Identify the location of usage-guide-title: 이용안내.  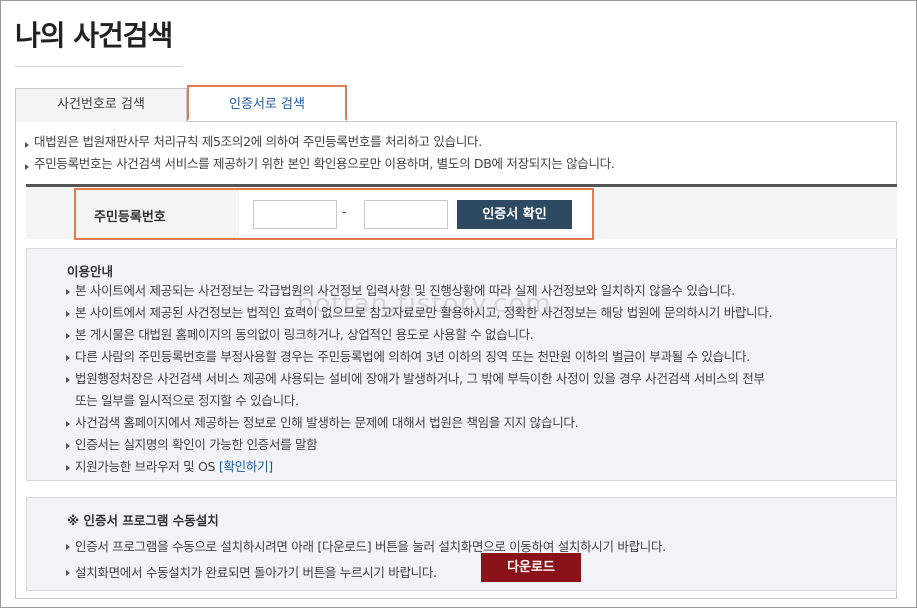
(90, 271).